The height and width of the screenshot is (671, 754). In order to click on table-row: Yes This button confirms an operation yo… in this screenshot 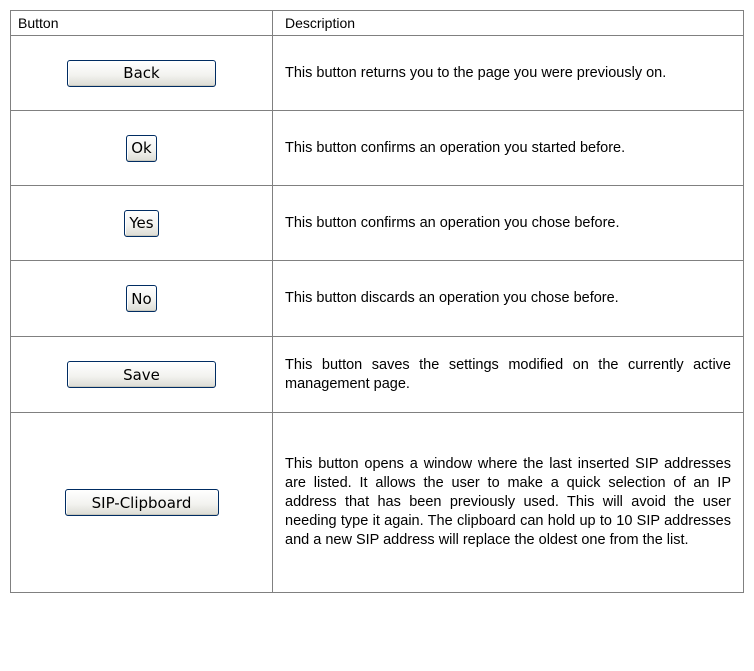, I will do `click(377, 223)`.